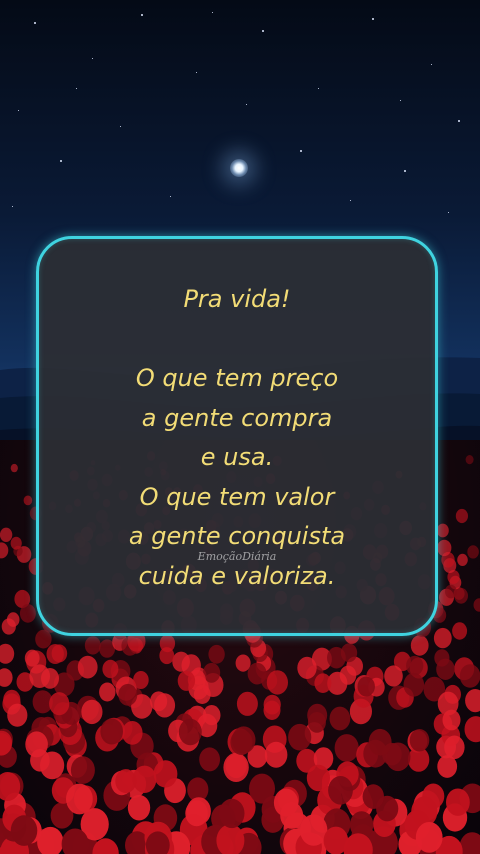 The image size is (480, 854). Describe the element at coordinates (237, 417) in the screenshot. I see `quote-line: a gente compra` at that location.